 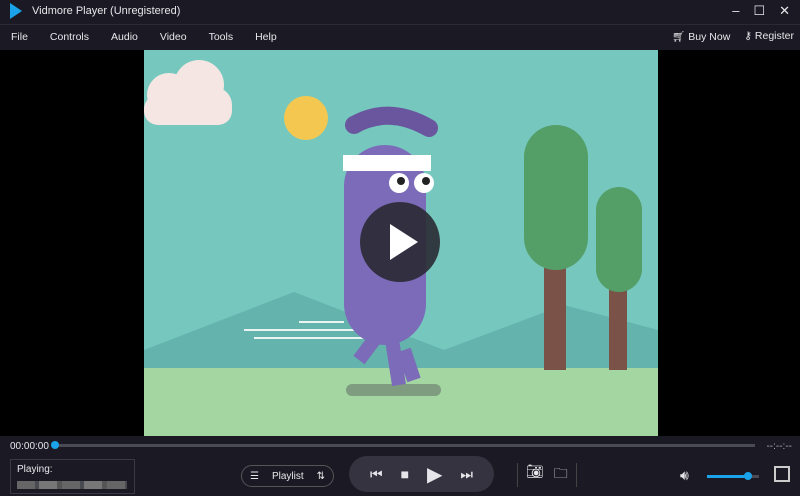 I want to click on fullscreen-icon, so click(x=782, y=474).